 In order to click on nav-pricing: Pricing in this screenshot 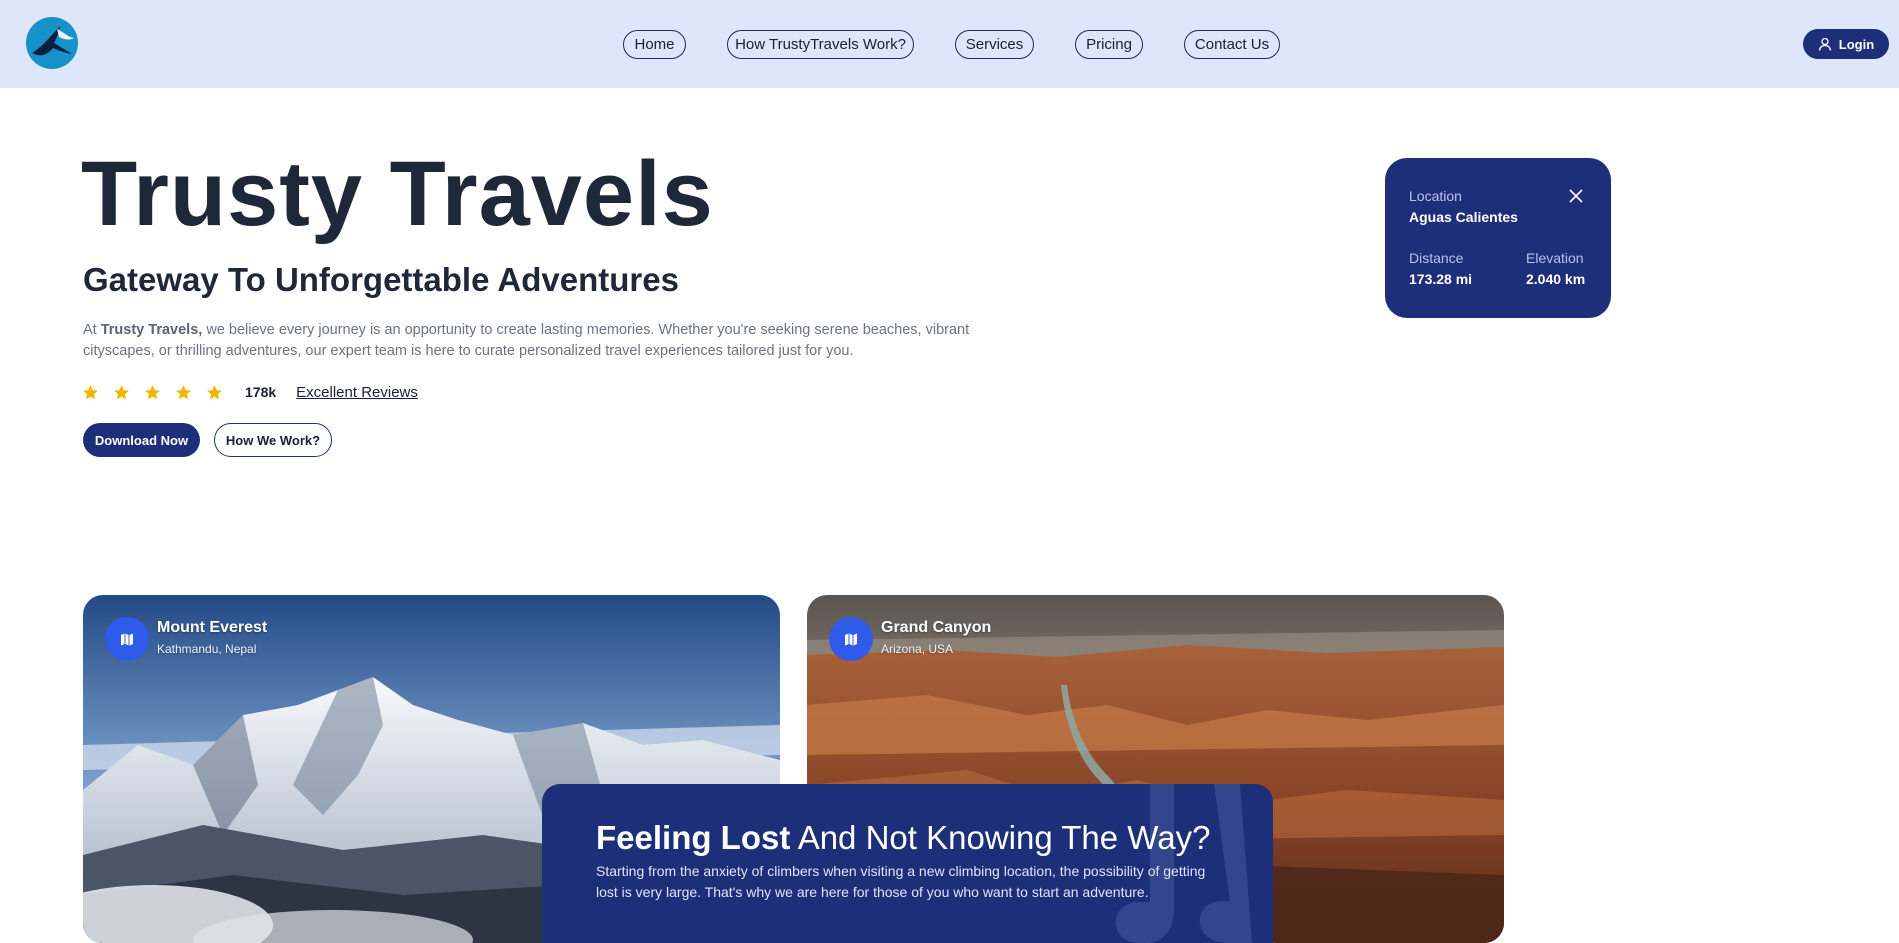, I will do `click(1109, 44)`.